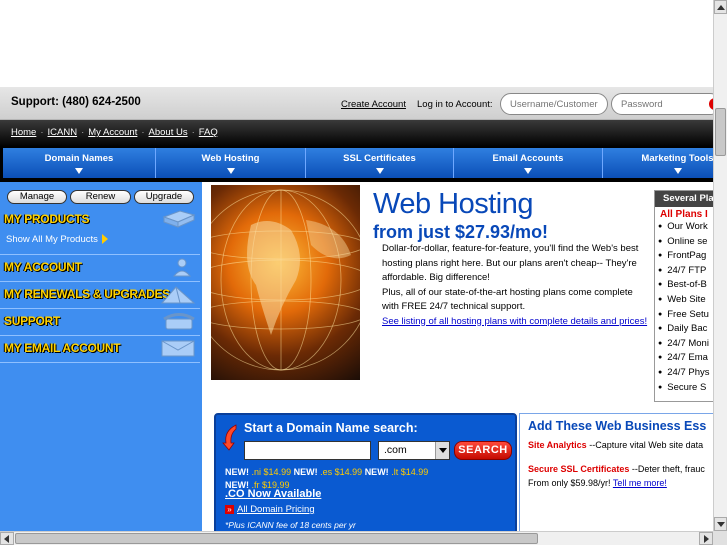 The width and height of the screenshot is (727, 545). What do you see at coordinates (685, 242) in the screenshot?
I see `list-item: Online se` at bounding box center [685, 242].